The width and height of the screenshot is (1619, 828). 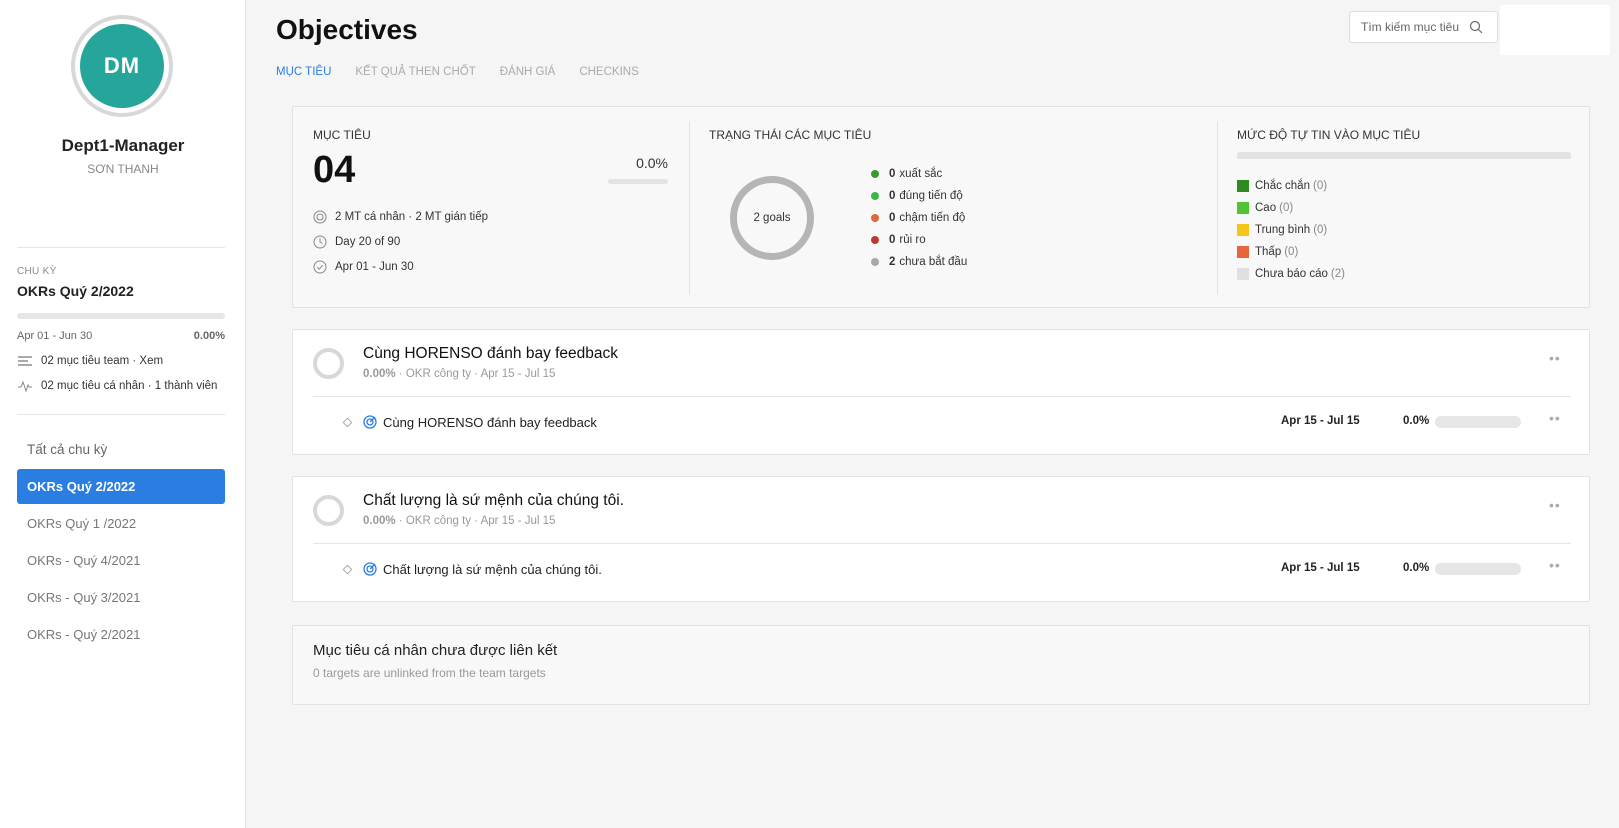 What do you see at coordinates (528, 72) in the screenshot?
I see `tab-reviews: ĐÁNH GIÁ` at bounding box center [528, 72].